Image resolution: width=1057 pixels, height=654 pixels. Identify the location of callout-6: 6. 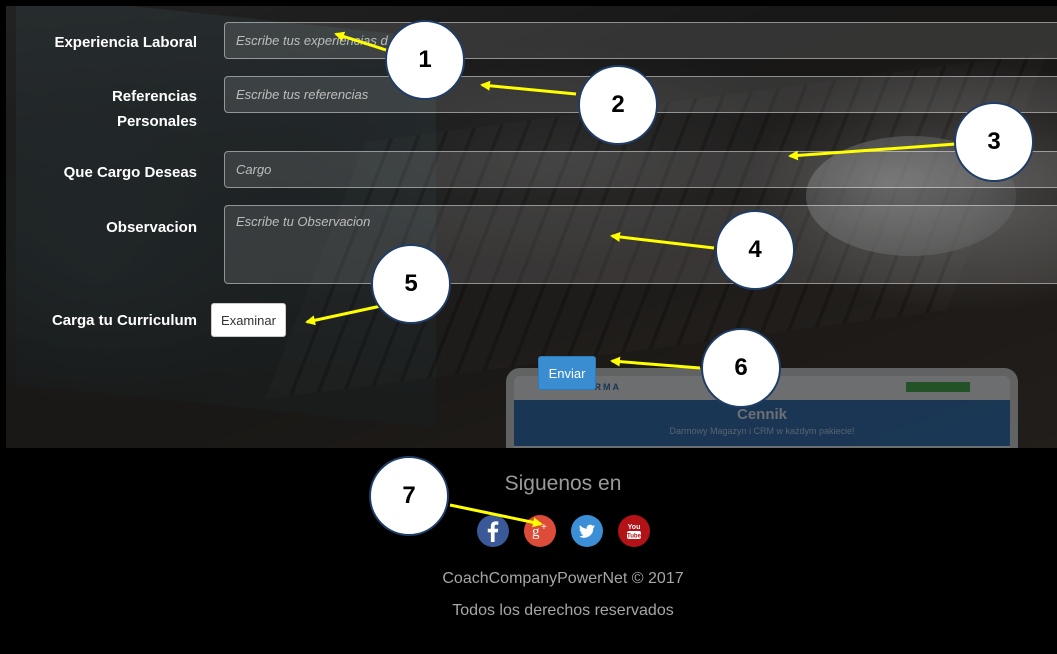
(741, 368).